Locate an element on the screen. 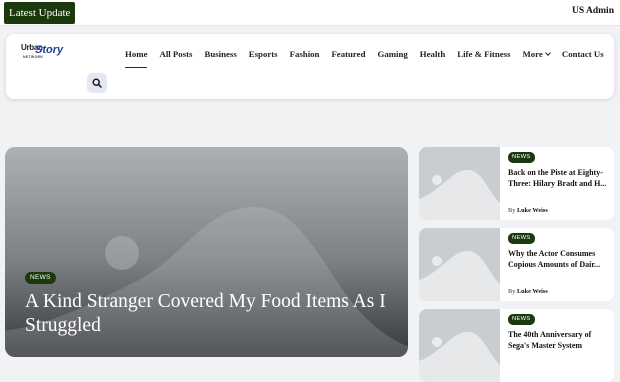 The image size is (620, 382). site-logo: Urban Story NETWORK is located at coordinates (42, 52).